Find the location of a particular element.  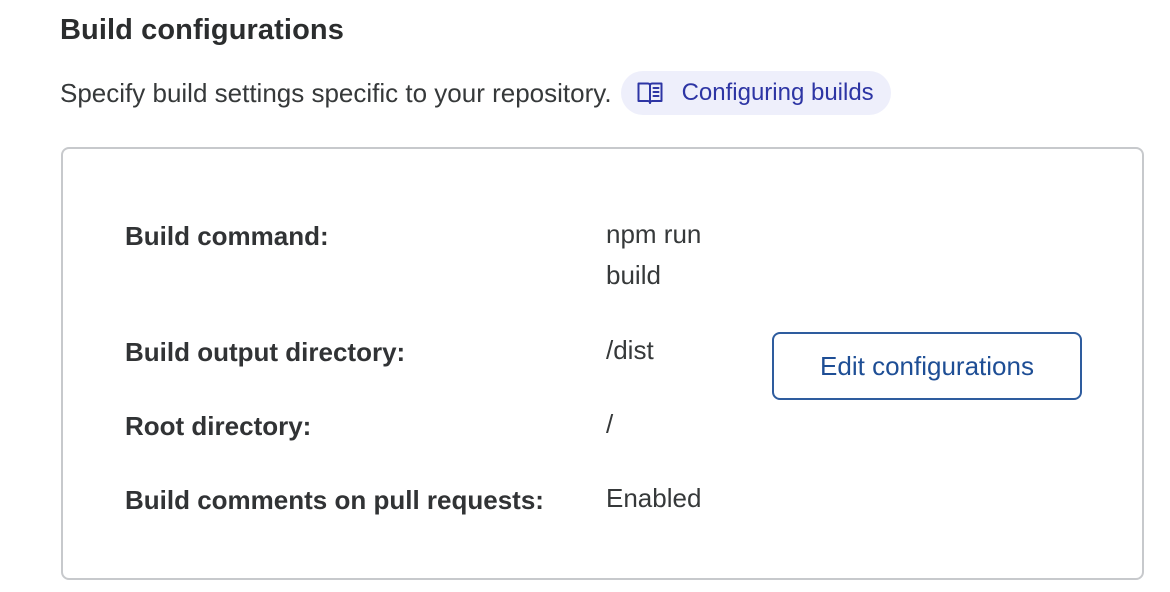

configuring-builds-link: Configuring builds is located at coordinates (755, 93).